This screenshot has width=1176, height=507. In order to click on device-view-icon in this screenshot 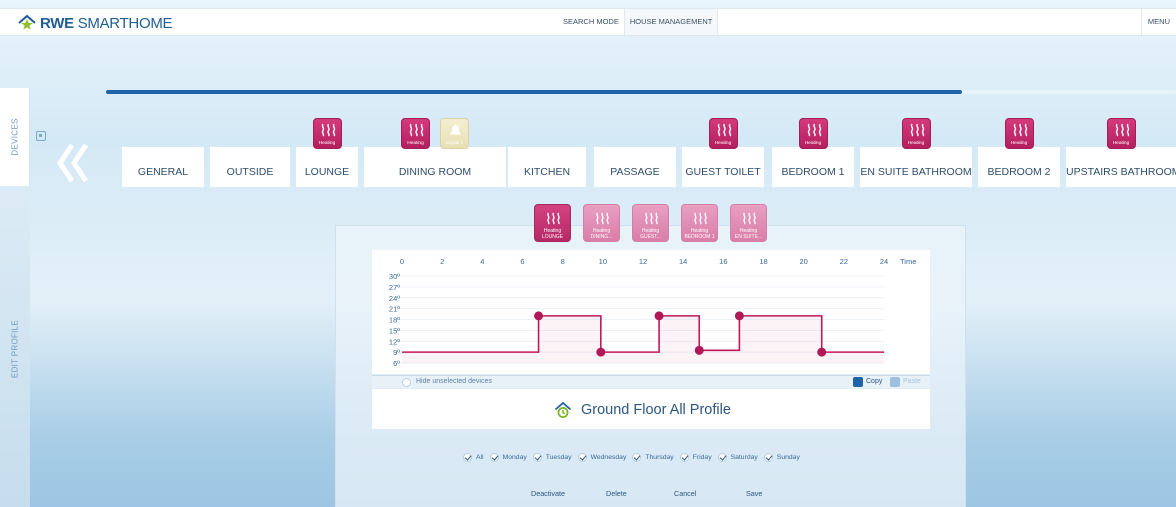, I will do `click(41, 136)`.